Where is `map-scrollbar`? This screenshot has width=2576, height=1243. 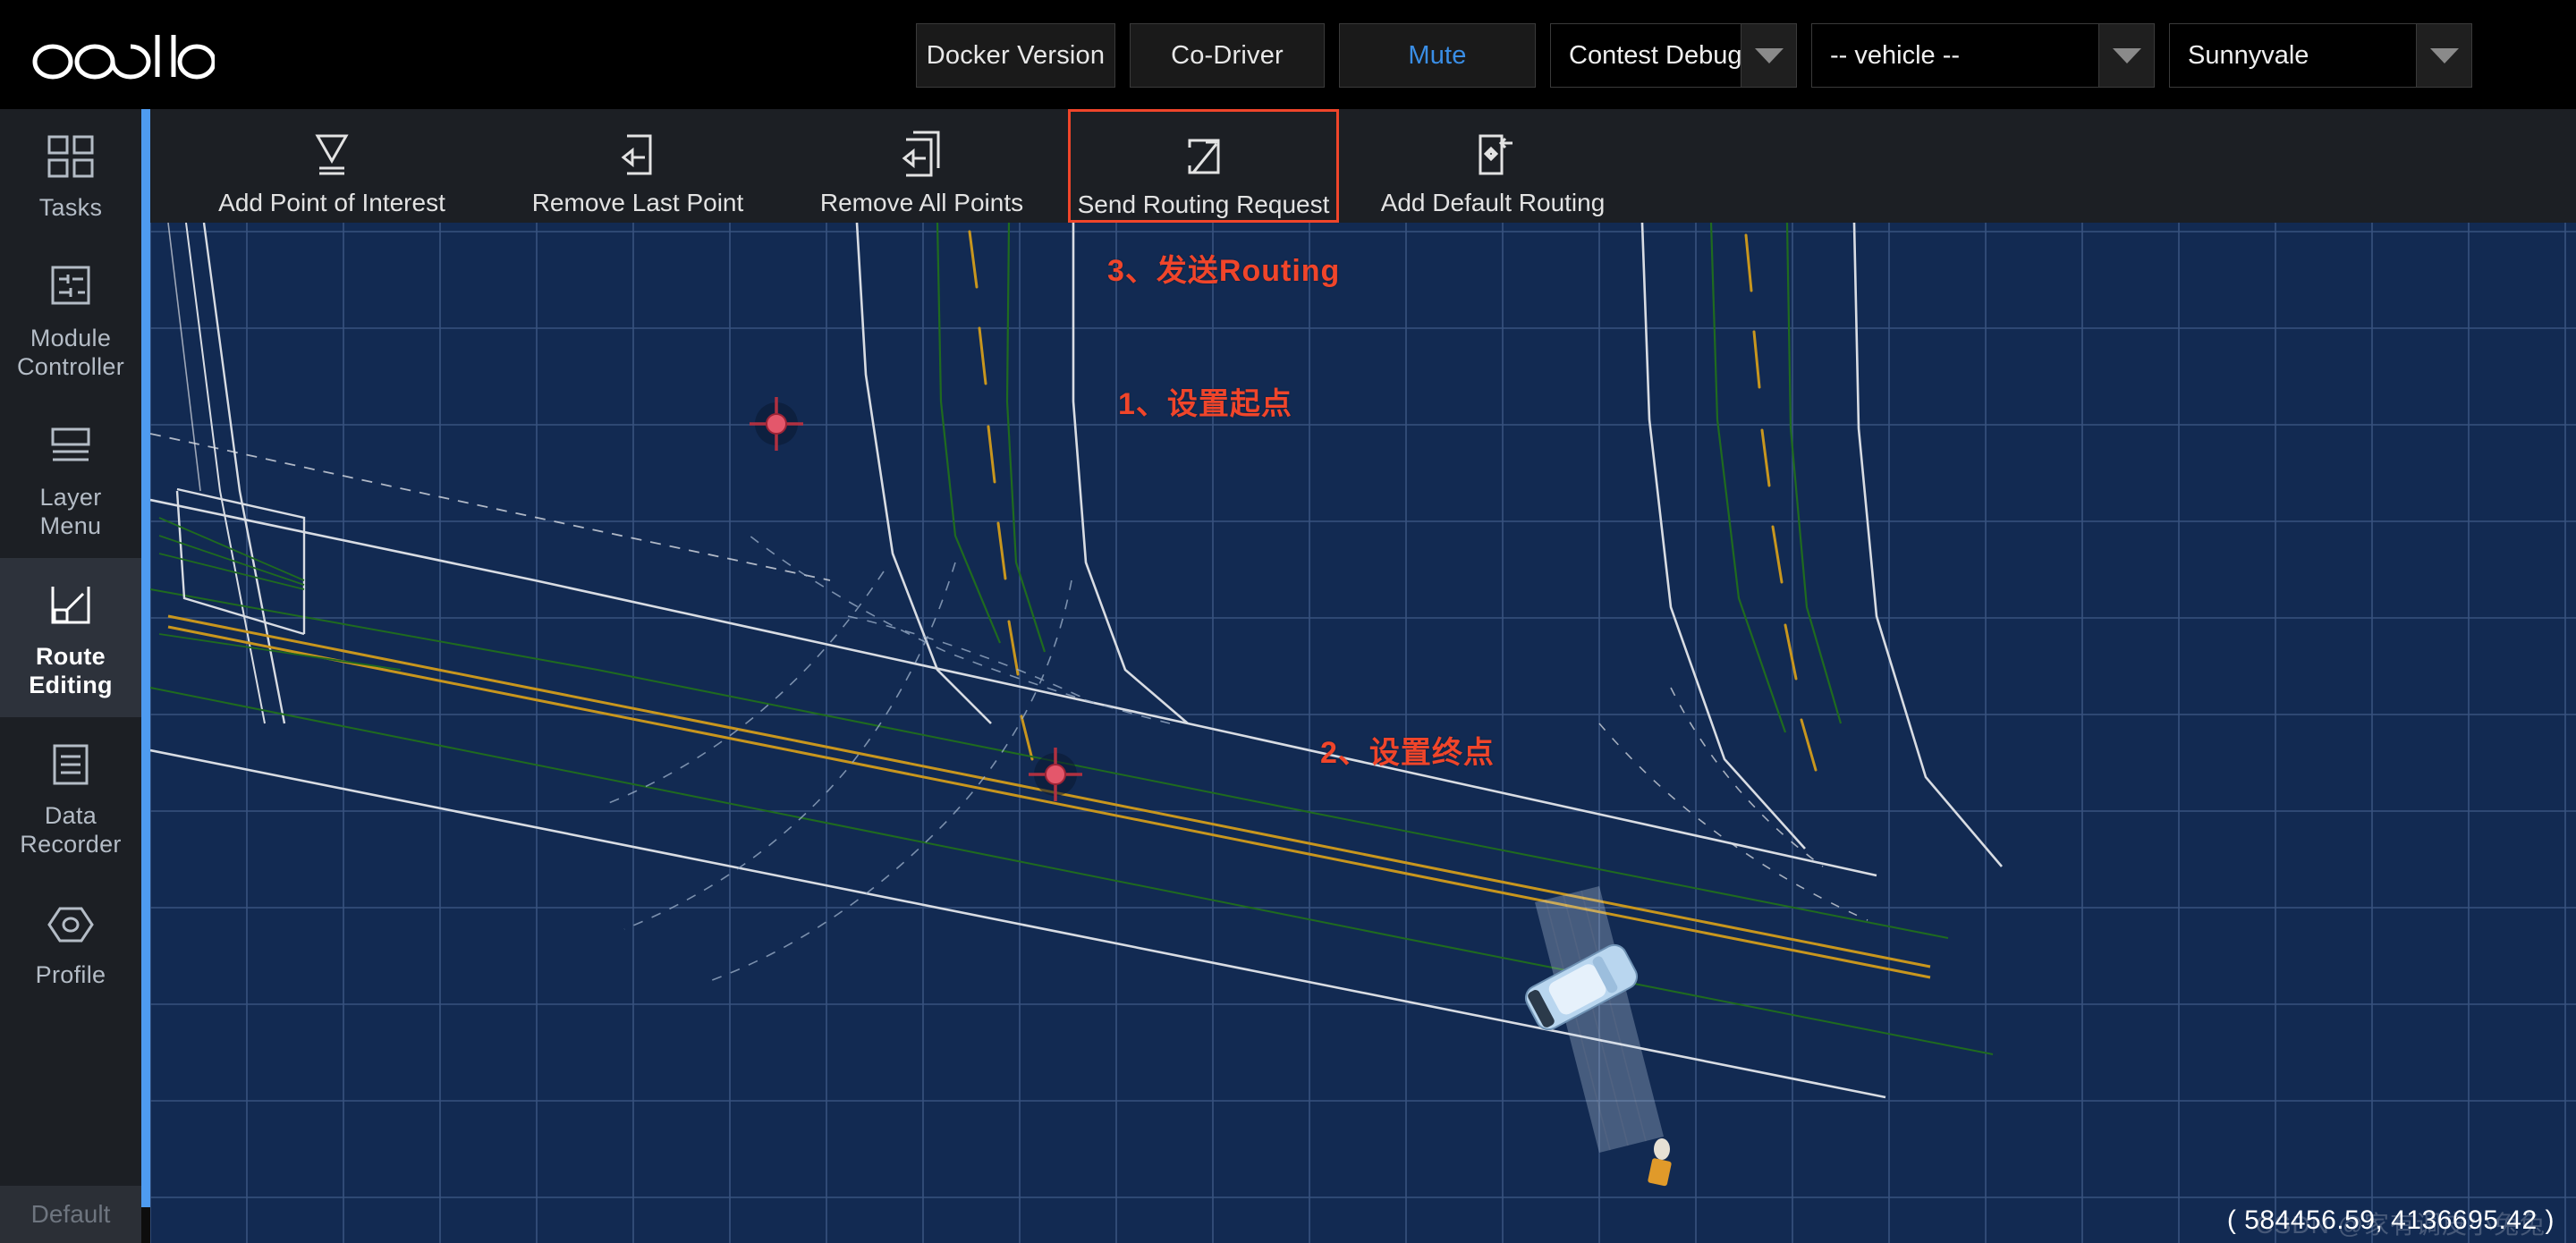
map-scrollbar is located at coordinates (145, 658).